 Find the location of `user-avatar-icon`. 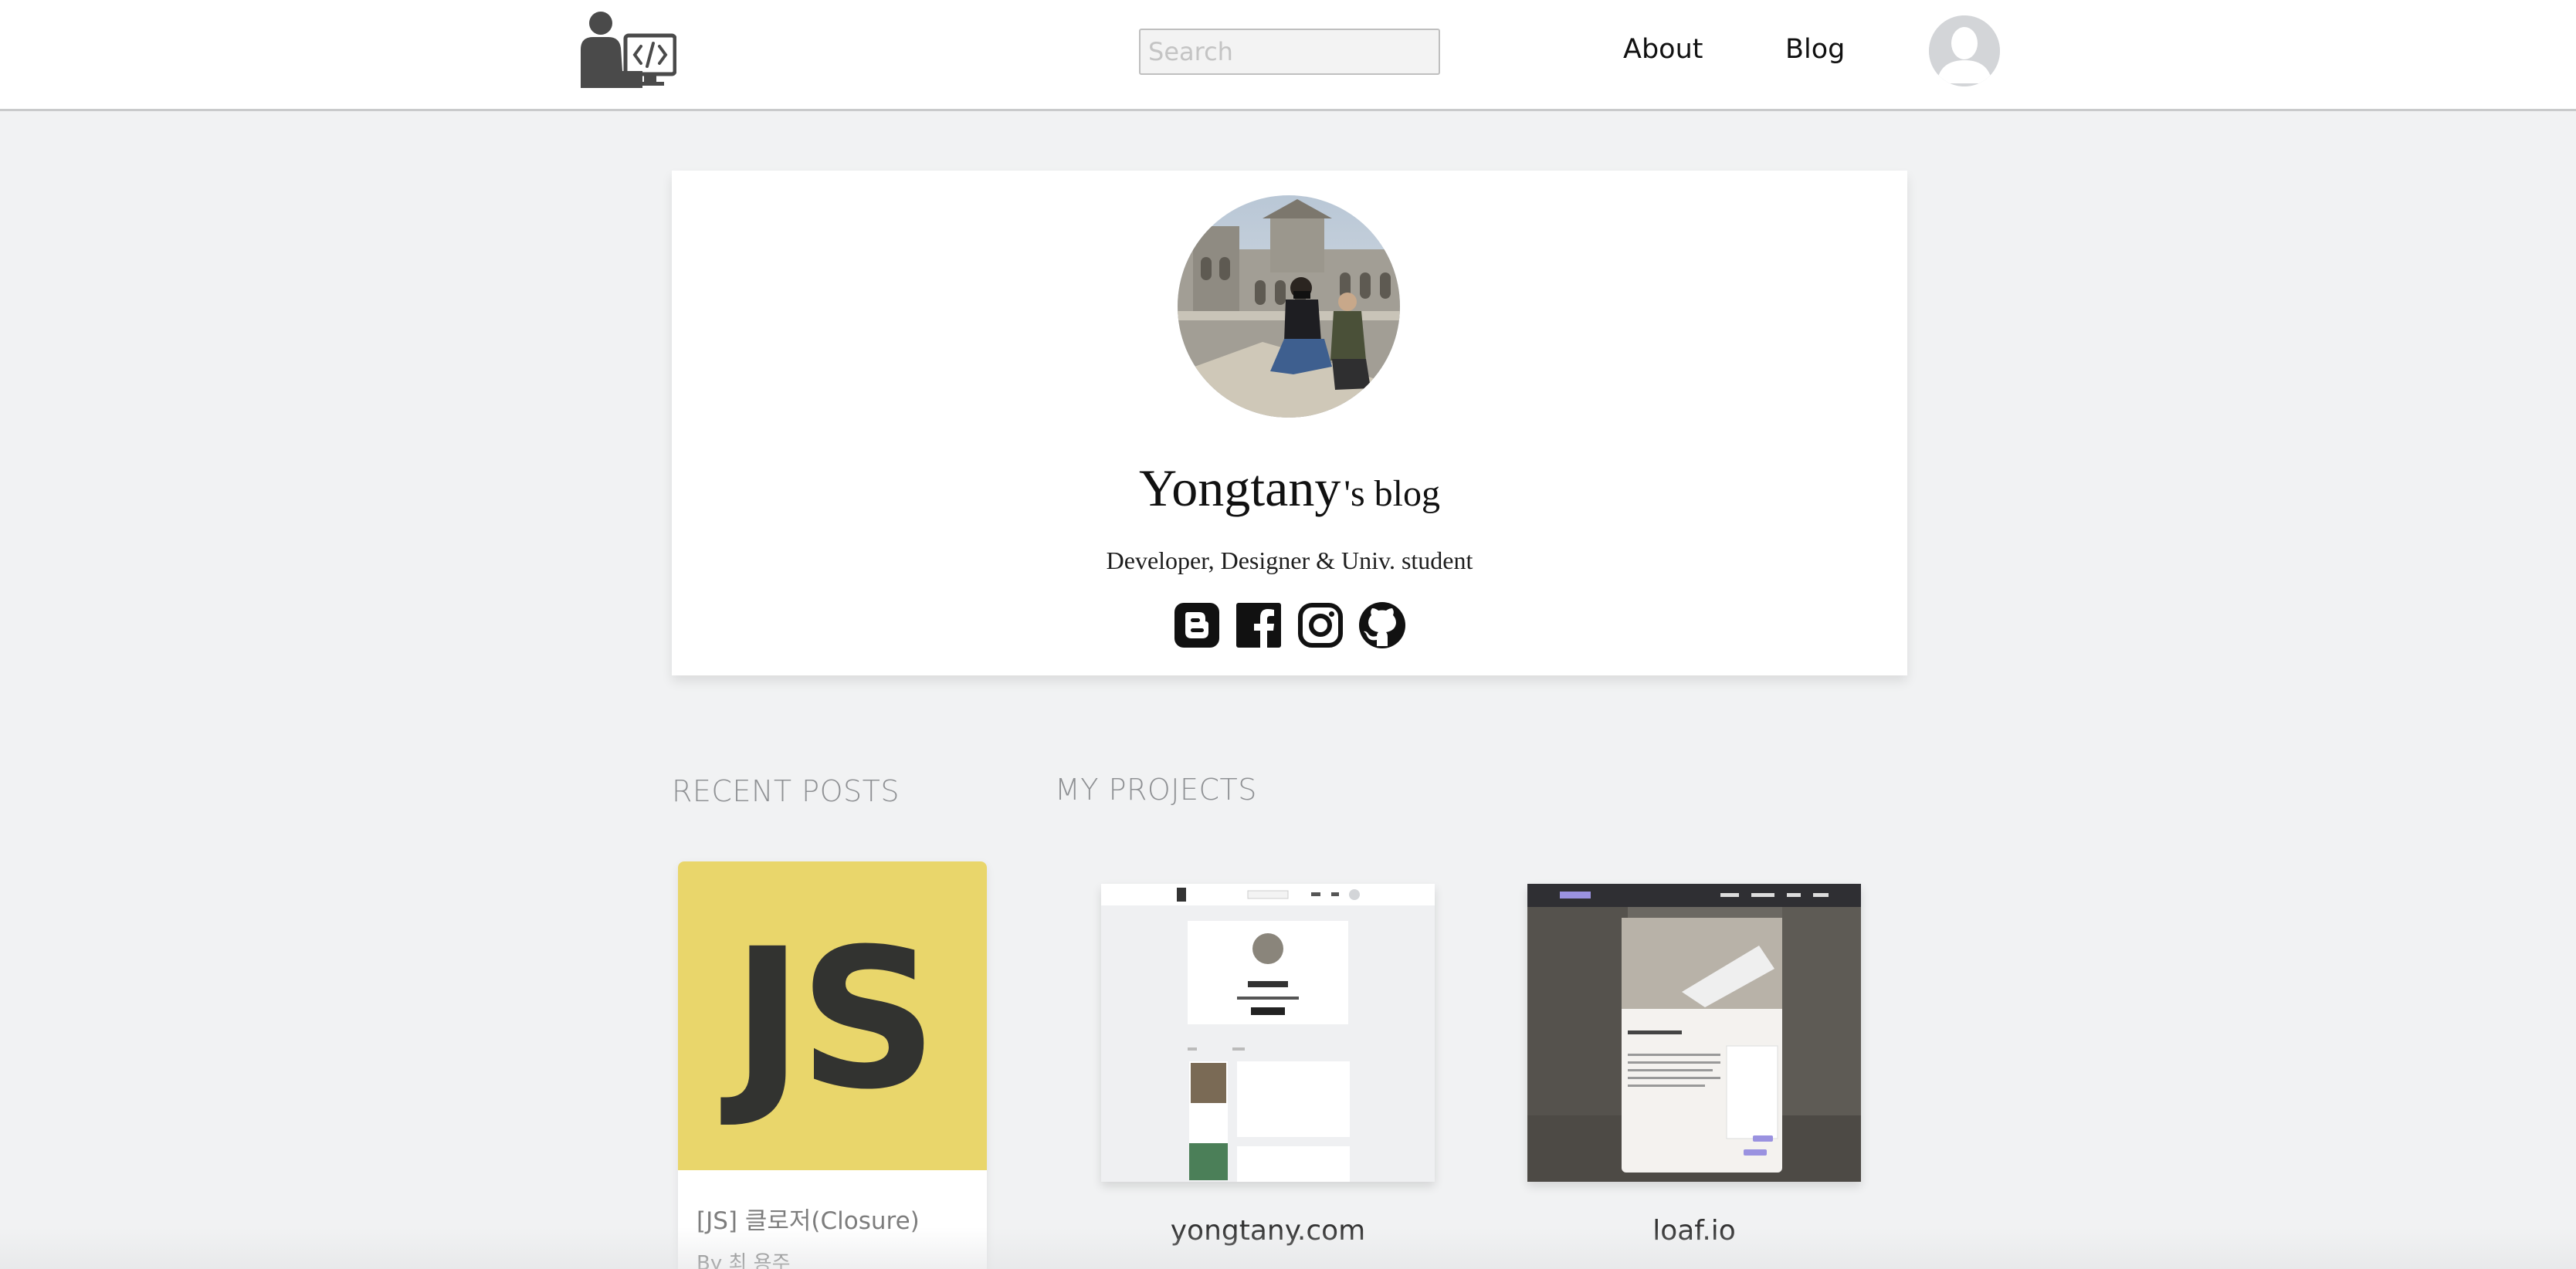

user-avatar-icon is located at coordinates (1964, 50).